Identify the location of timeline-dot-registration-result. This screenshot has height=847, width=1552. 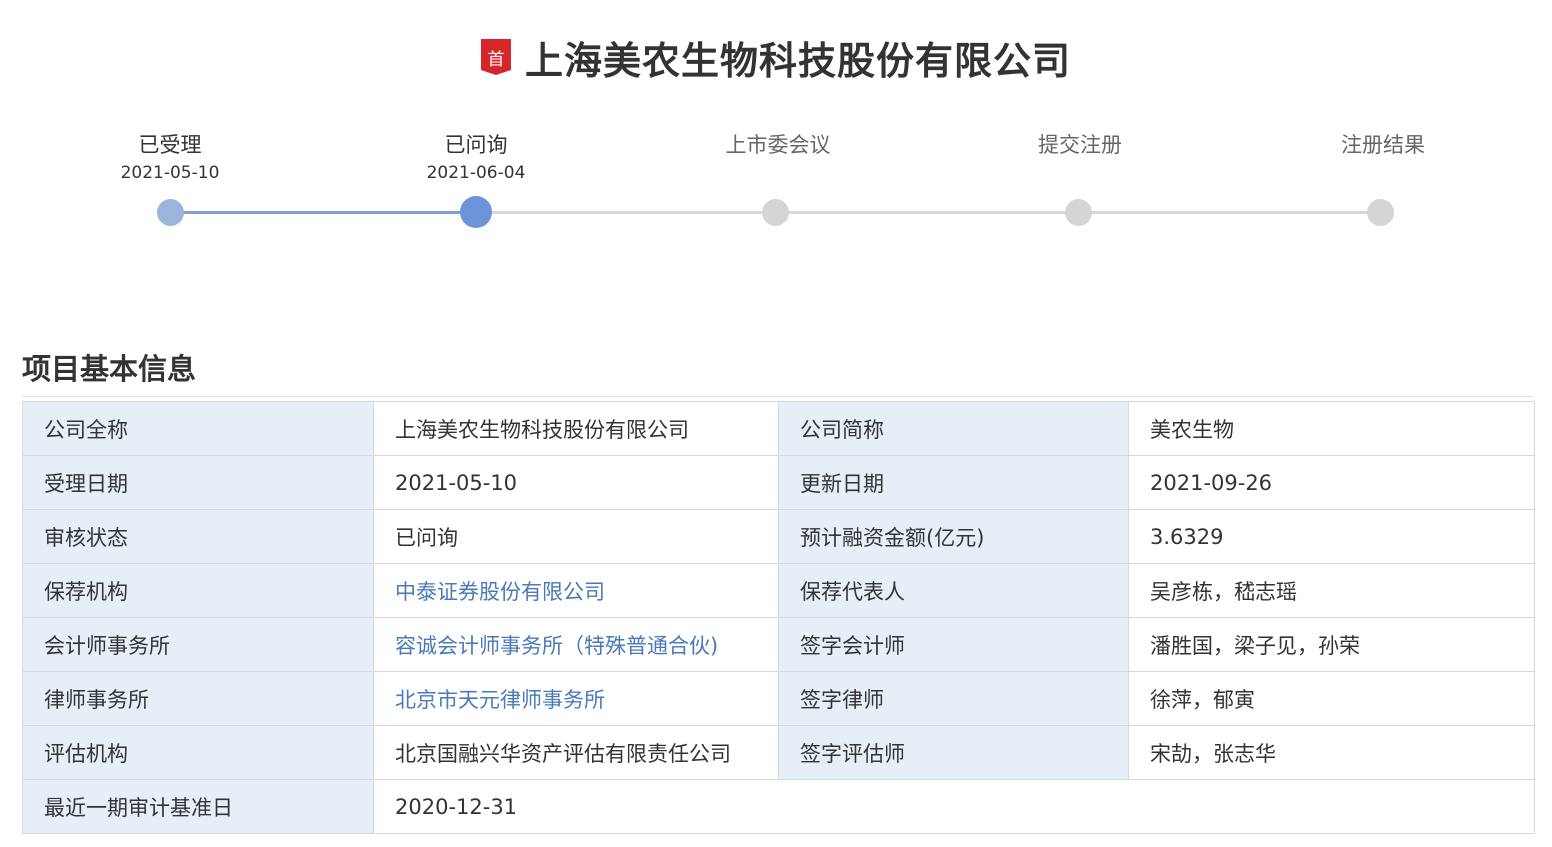
(1380, 212).